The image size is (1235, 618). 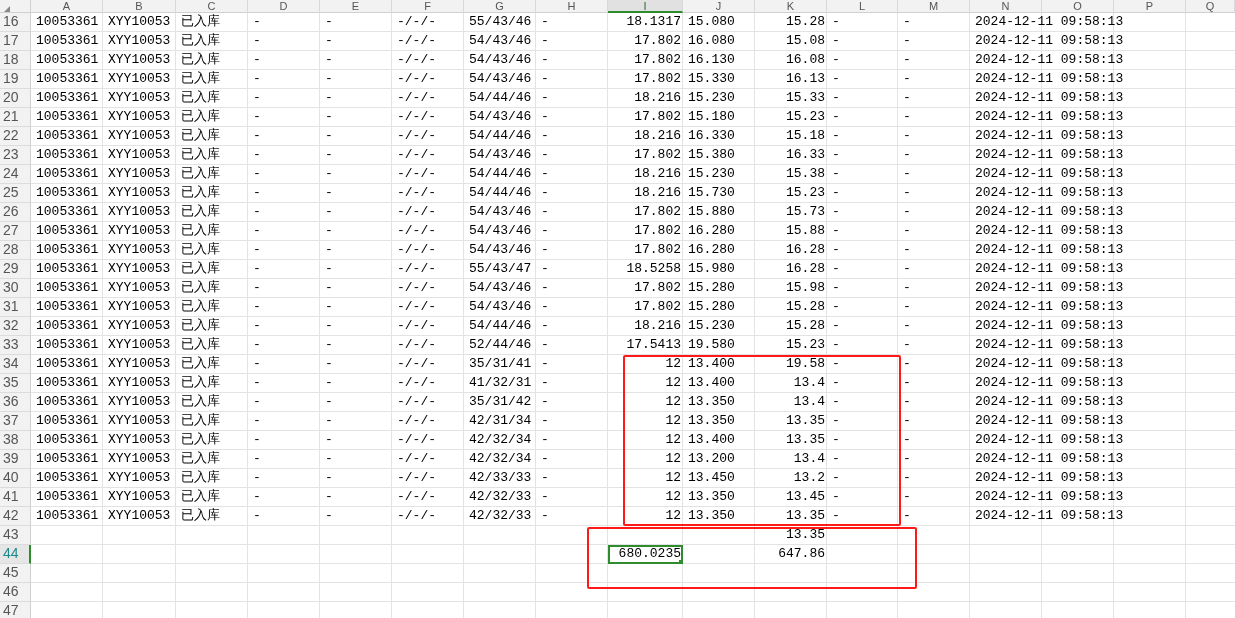 I want to click on row-header: 36, so click(x=15, y=402).